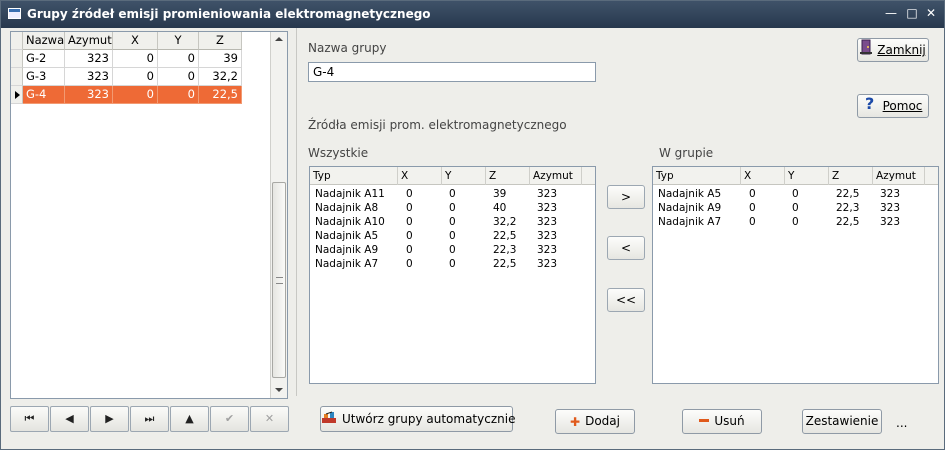 The height and width of the screenshot is (450, 945). Describe the element at coordinates (508, 176) in the screenshot. I see `all-col-z: Z` at that location.